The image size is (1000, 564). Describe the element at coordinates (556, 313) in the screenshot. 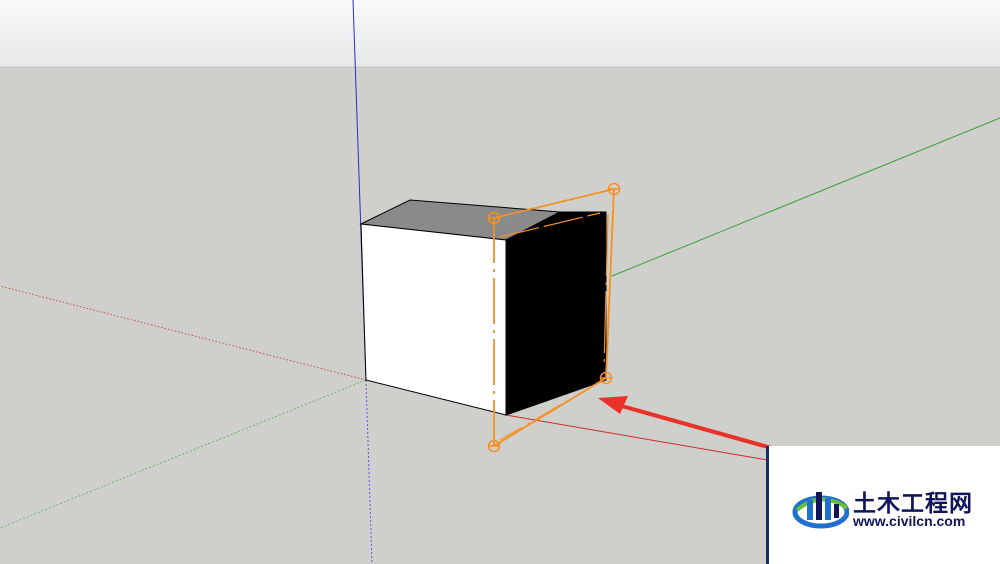

I see `cube-side-face` at that location.